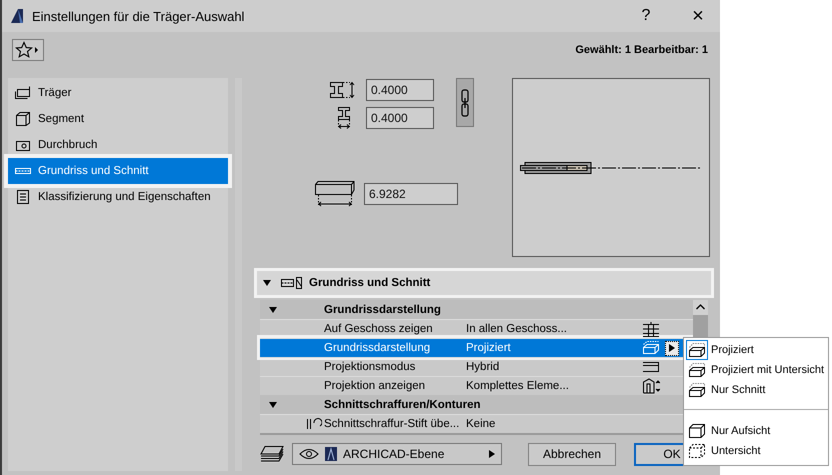 This screenshot has width=832, height=475. I want to click on property-label: Projektionsmodus, so click(370, 367).